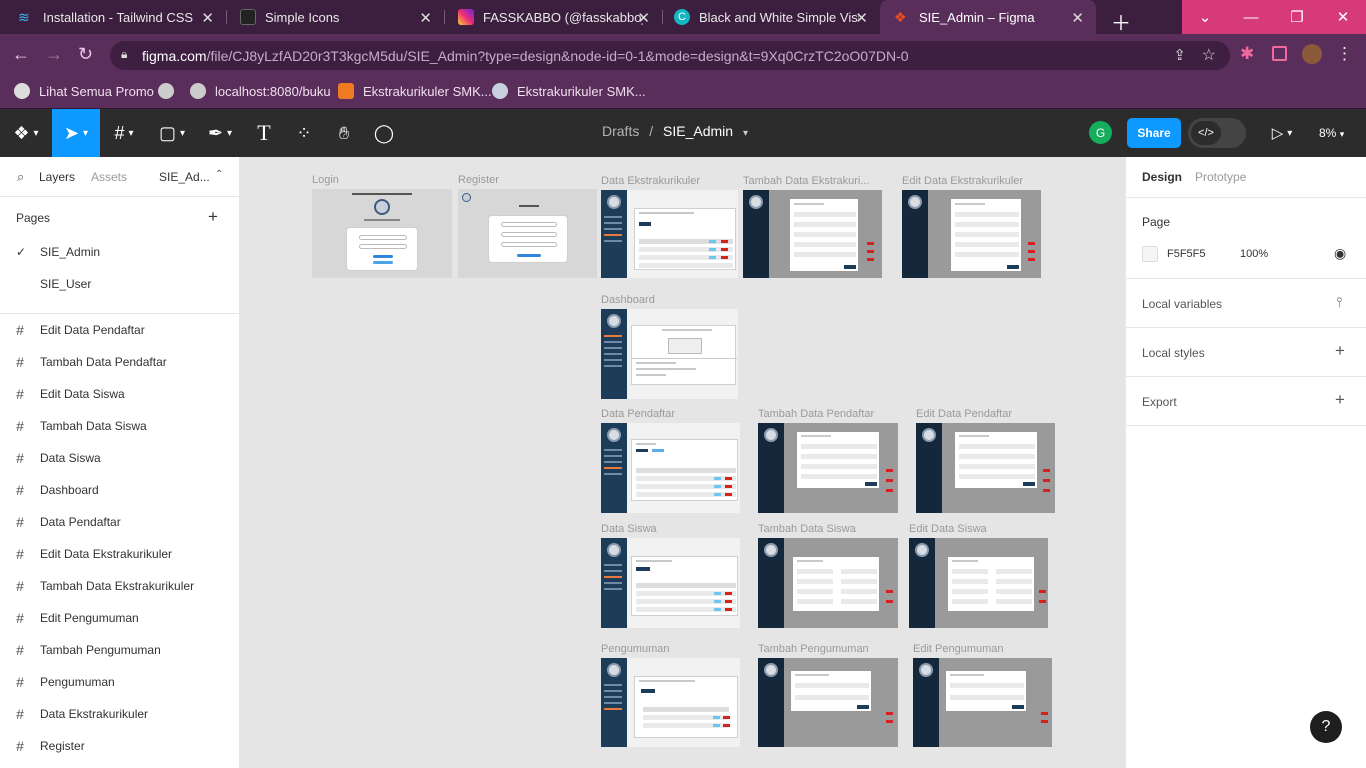  Describe the element at coordinates (813, 649) in the screenshot. I see `frame-label-tambah-pengumuman: Tambah Pengumuman` at that location.